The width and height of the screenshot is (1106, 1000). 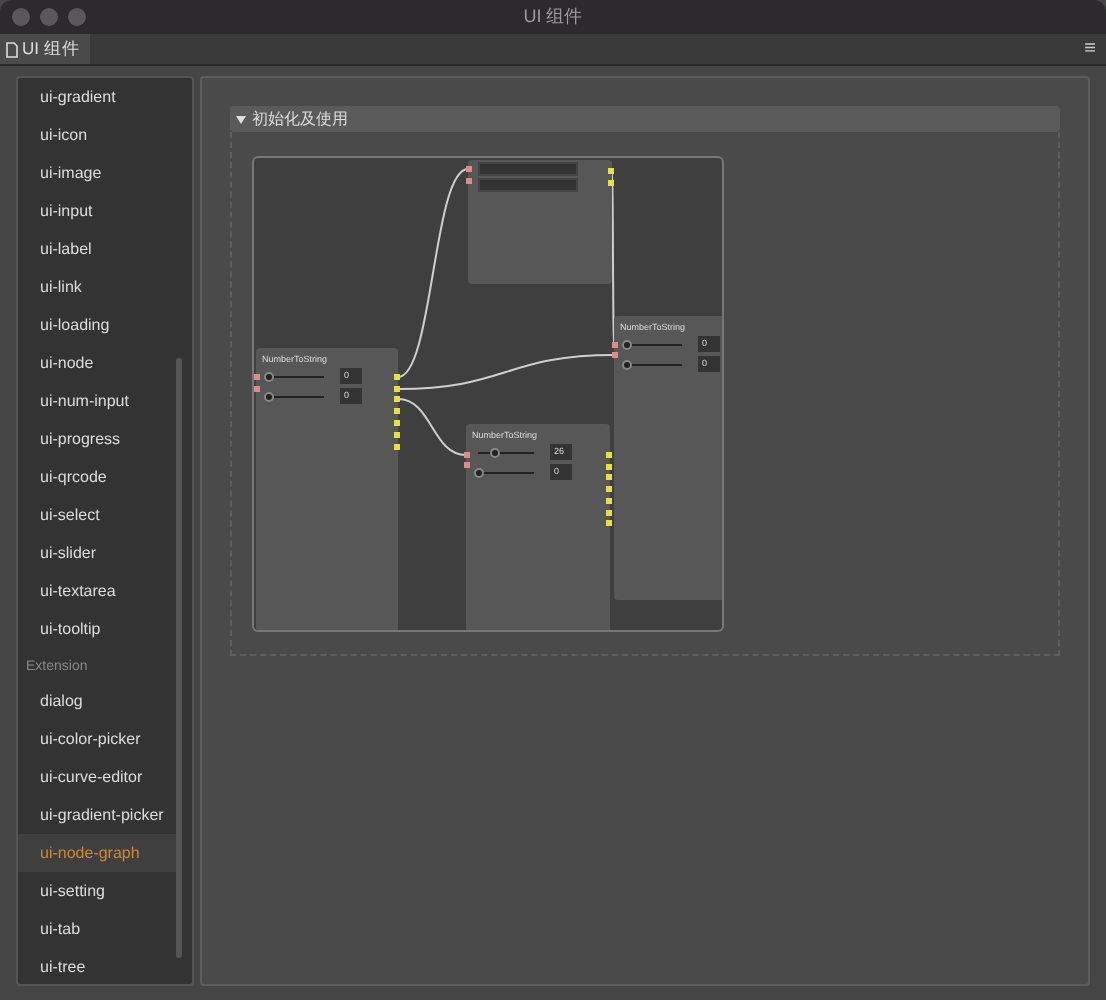 What do you see at coordinates (100, 591) in the screenshot?
I see `sidebar-item: ui-textarea` at bounding box center [100, 591].